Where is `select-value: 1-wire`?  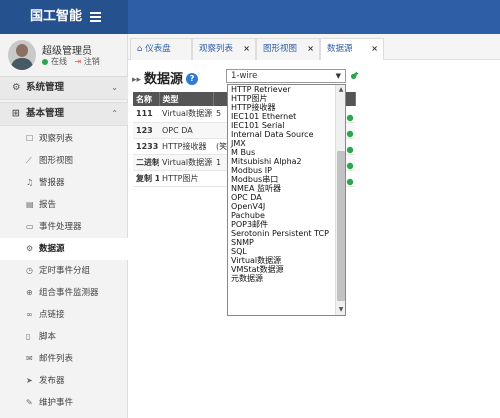
select-value: 1-wire is located at coordinates (244, 76).